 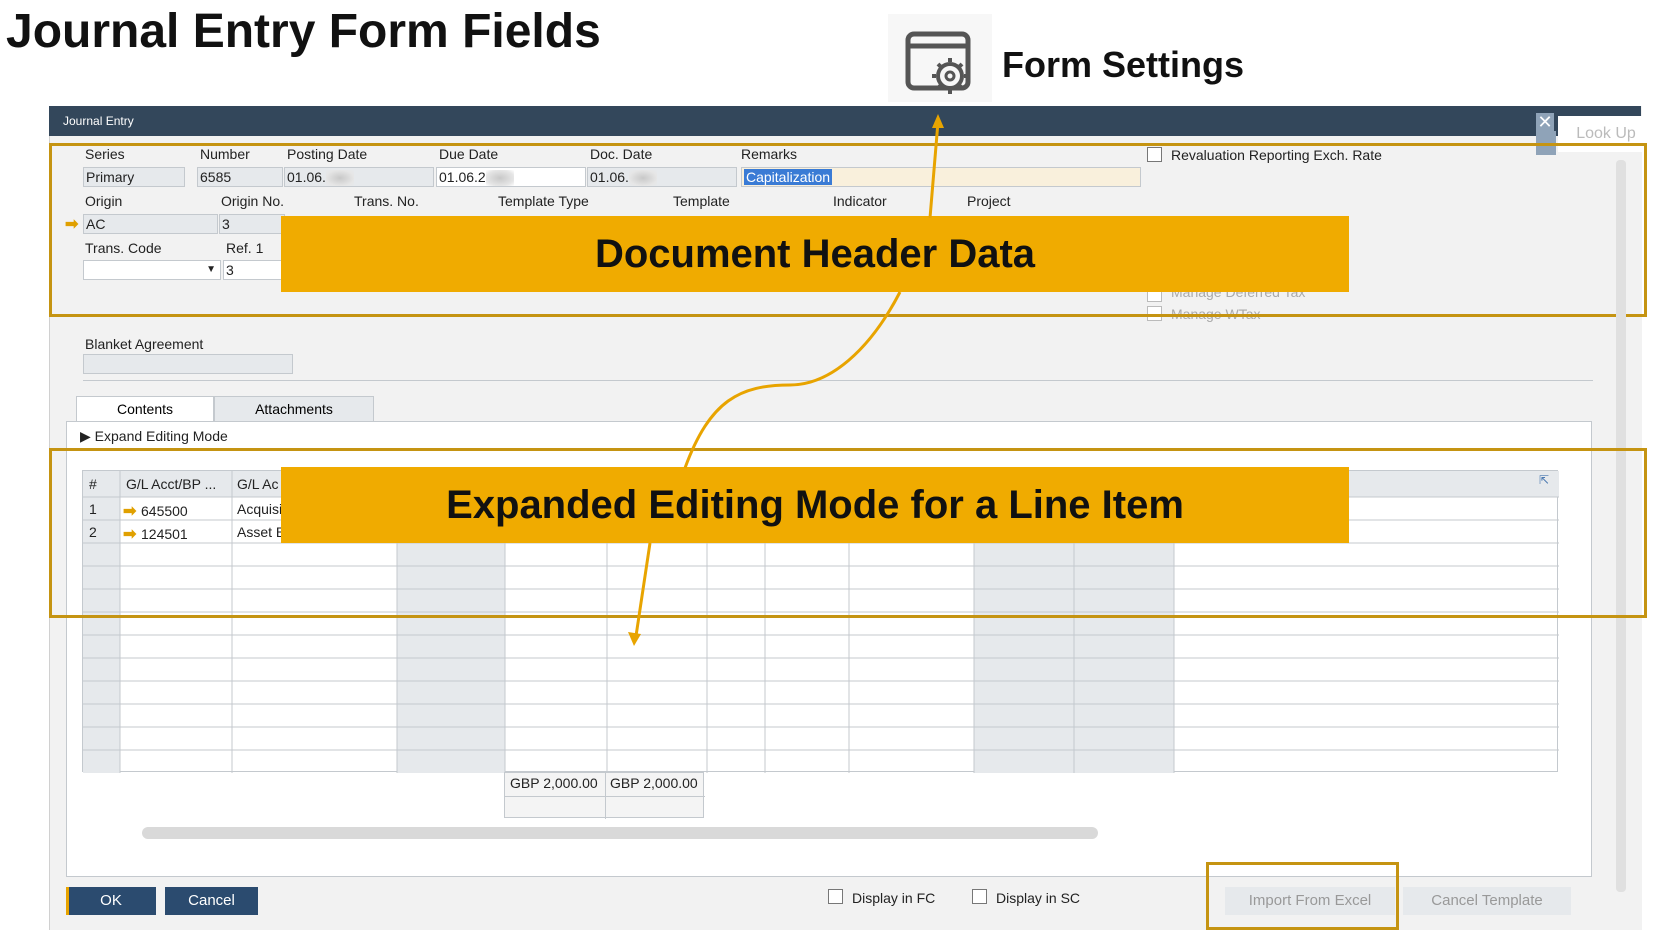 I want to click on ok-focus-indicator, so click(x=67, y=901).